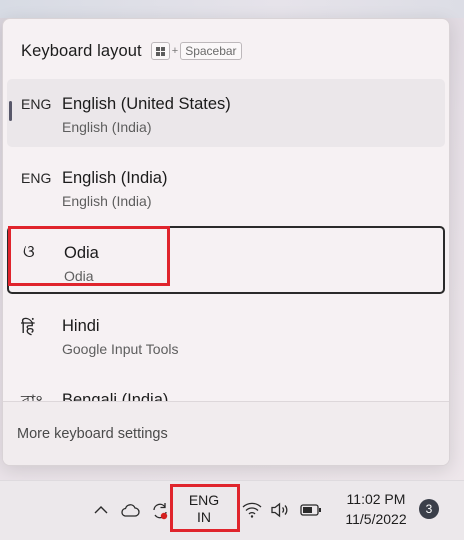 This screenshot has width=464, height=540. Describe the element at coordinates (232, 9) in the screenshot. I see `desktop-background` at that location.